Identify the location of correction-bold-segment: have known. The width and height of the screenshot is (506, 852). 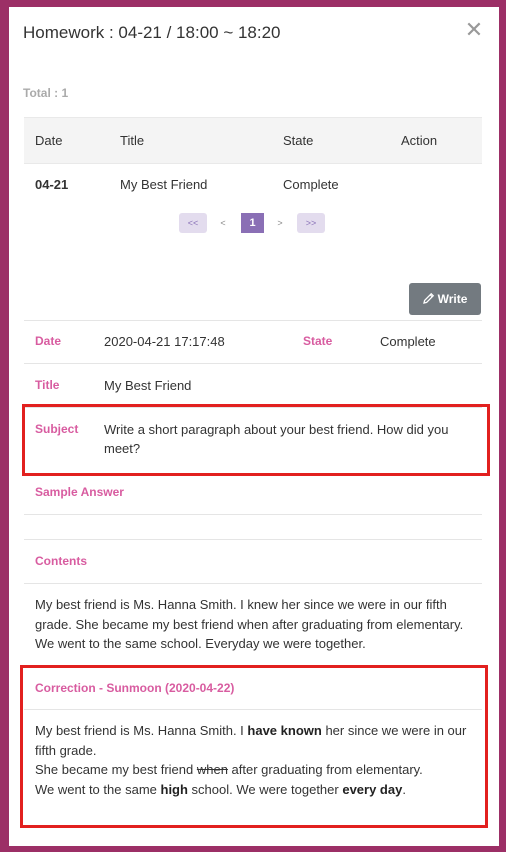
(284, 730).